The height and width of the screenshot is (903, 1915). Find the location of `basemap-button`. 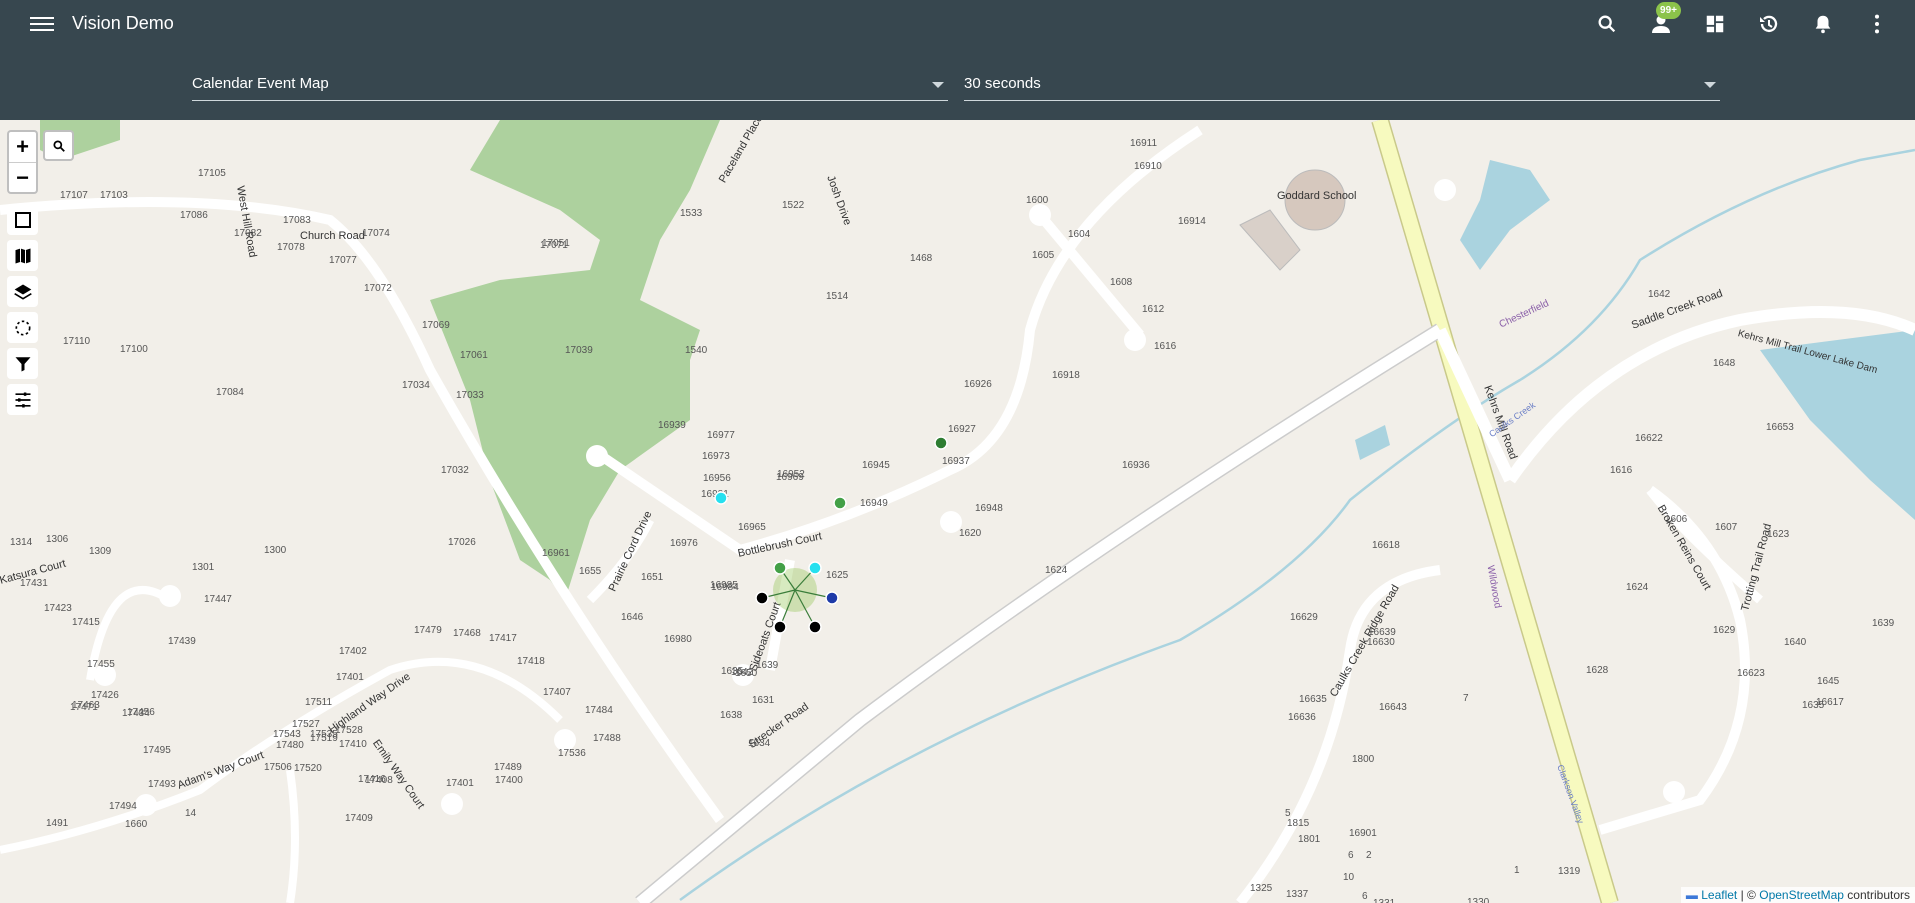

basemap-button is located at coordinates (22, 255).